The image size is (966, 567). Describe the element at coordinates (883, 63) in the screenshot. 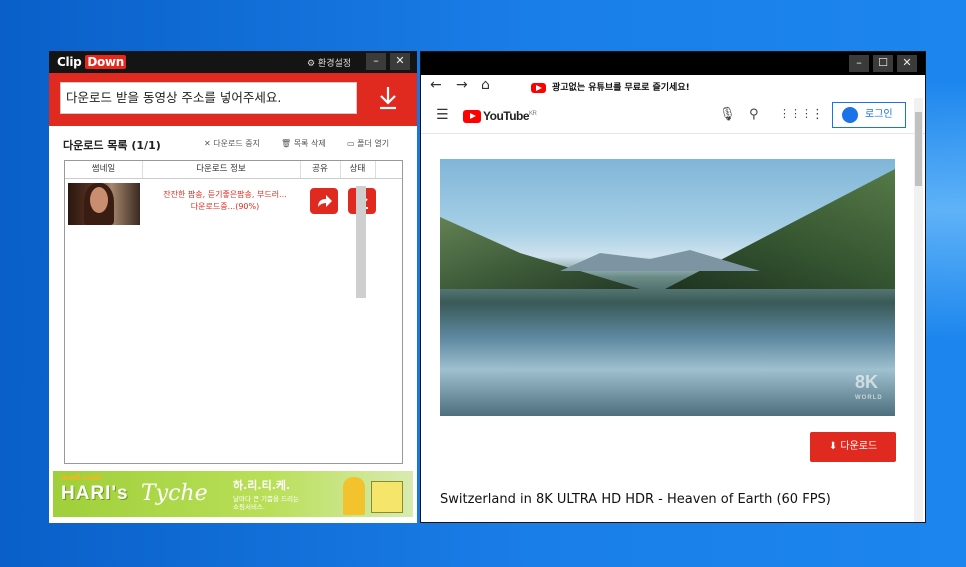

I see `browser-maximize-button: ☐` at that location.